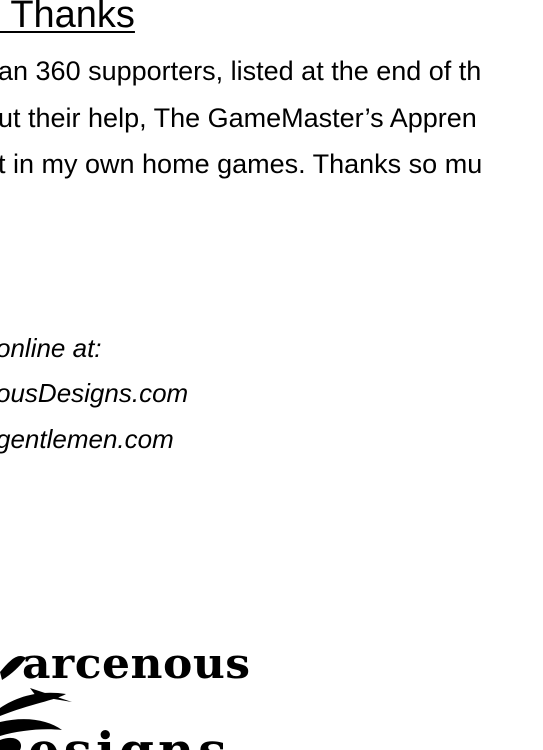 The height and width of the screenshot is (750, 543). I want to click on logo-text-bottom: esigns, so click(129, 738).